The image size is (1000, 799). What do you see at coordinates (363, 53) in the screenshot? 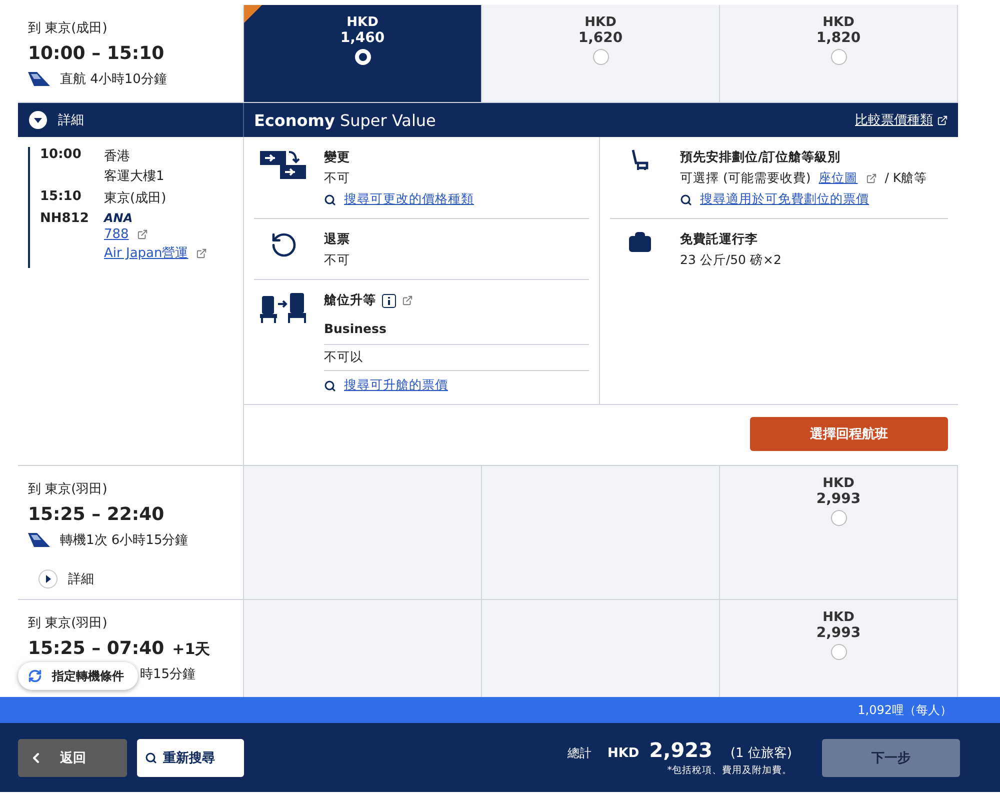
I see `fare-option: HKD 1,460` at bounding box center [363, 53].